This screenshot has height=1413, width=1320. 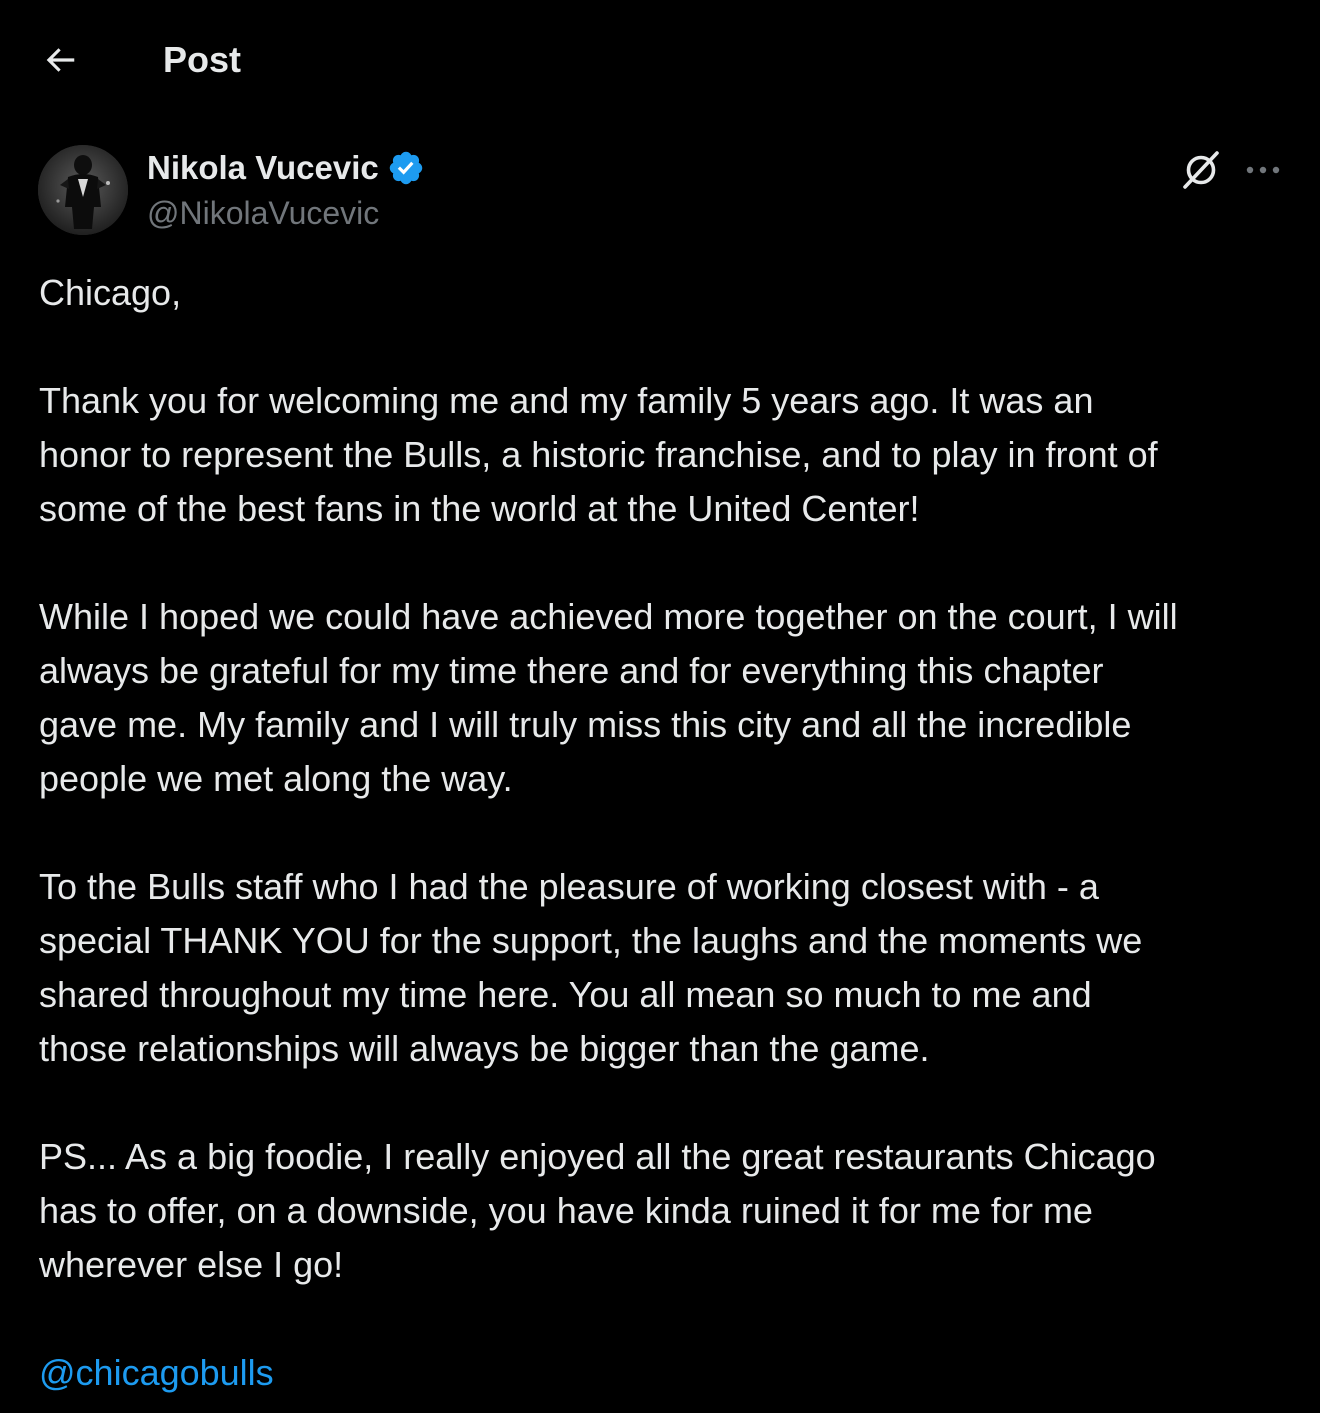 I want to click on mention-link: @chicagobulls, so click(x=156, y=1372).